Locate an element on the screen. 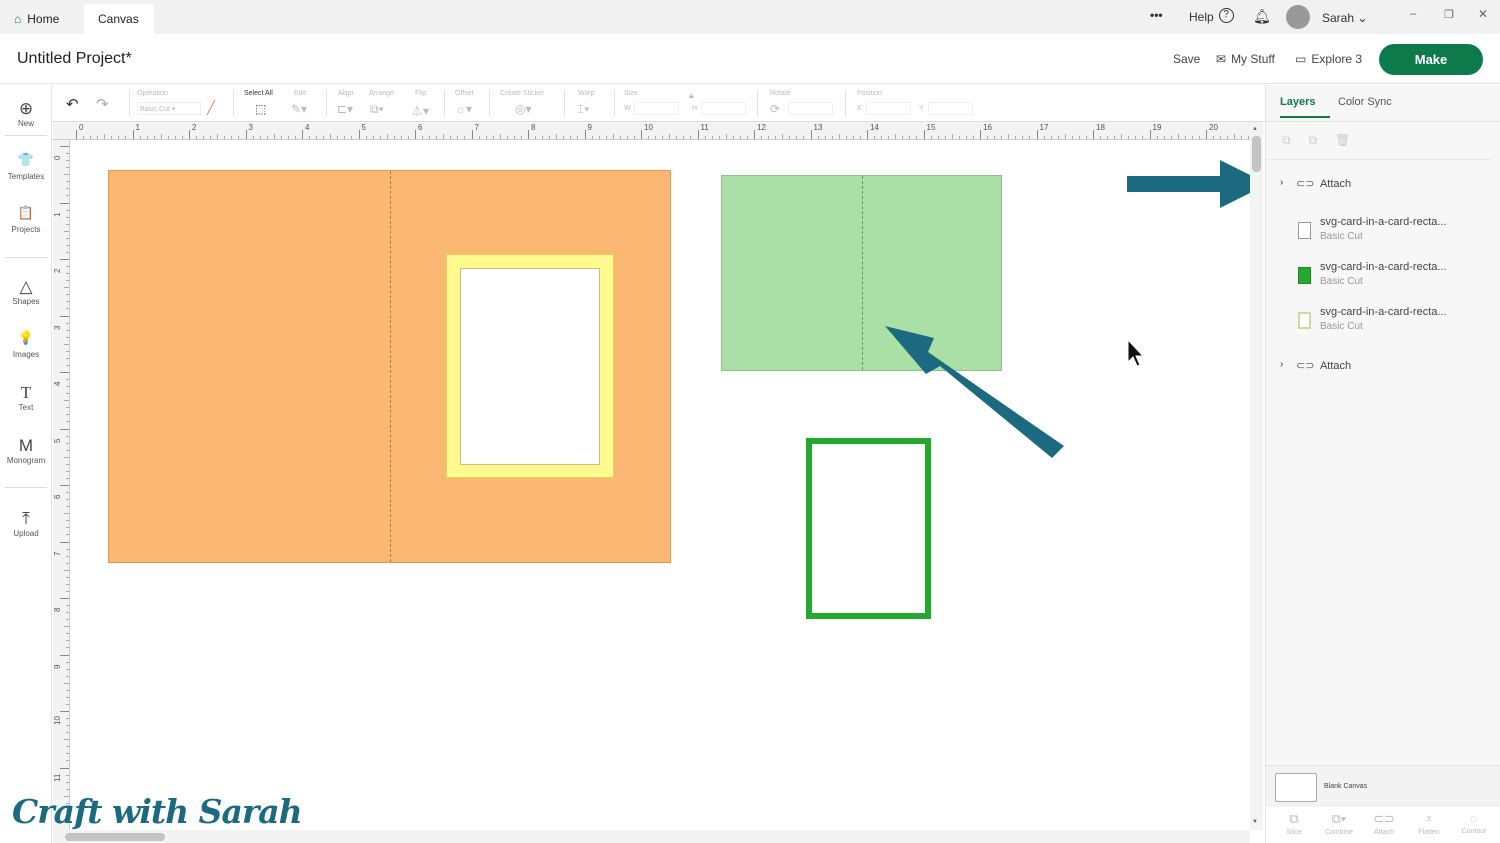  minimize-icon: – is located at coordinates (1413, 14).